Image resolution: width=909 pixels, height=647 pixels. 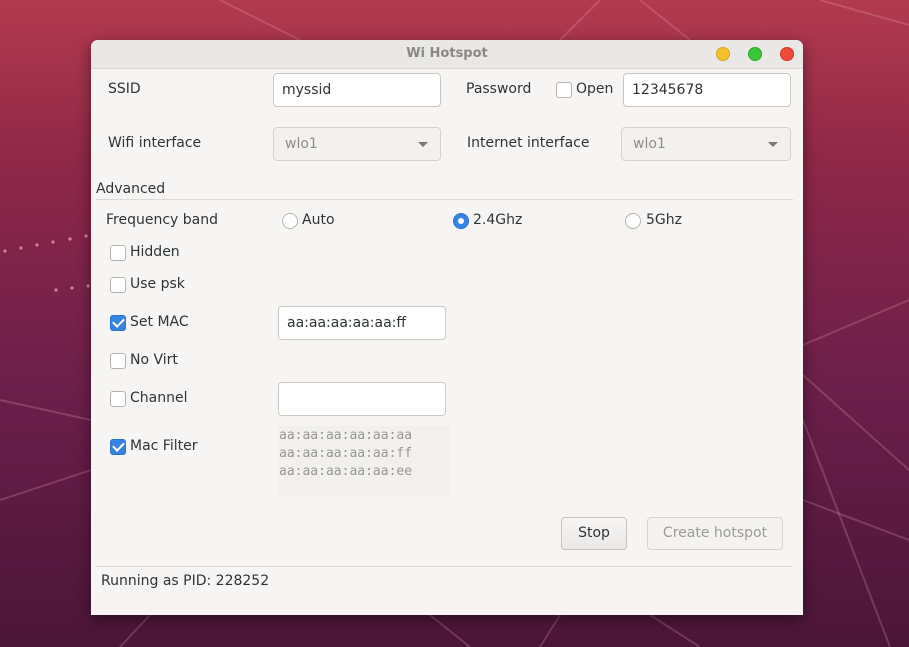 What do you see at coordinates (787, 54) in the screenshot?
I see `close-button` at bounding box center [787, 54].